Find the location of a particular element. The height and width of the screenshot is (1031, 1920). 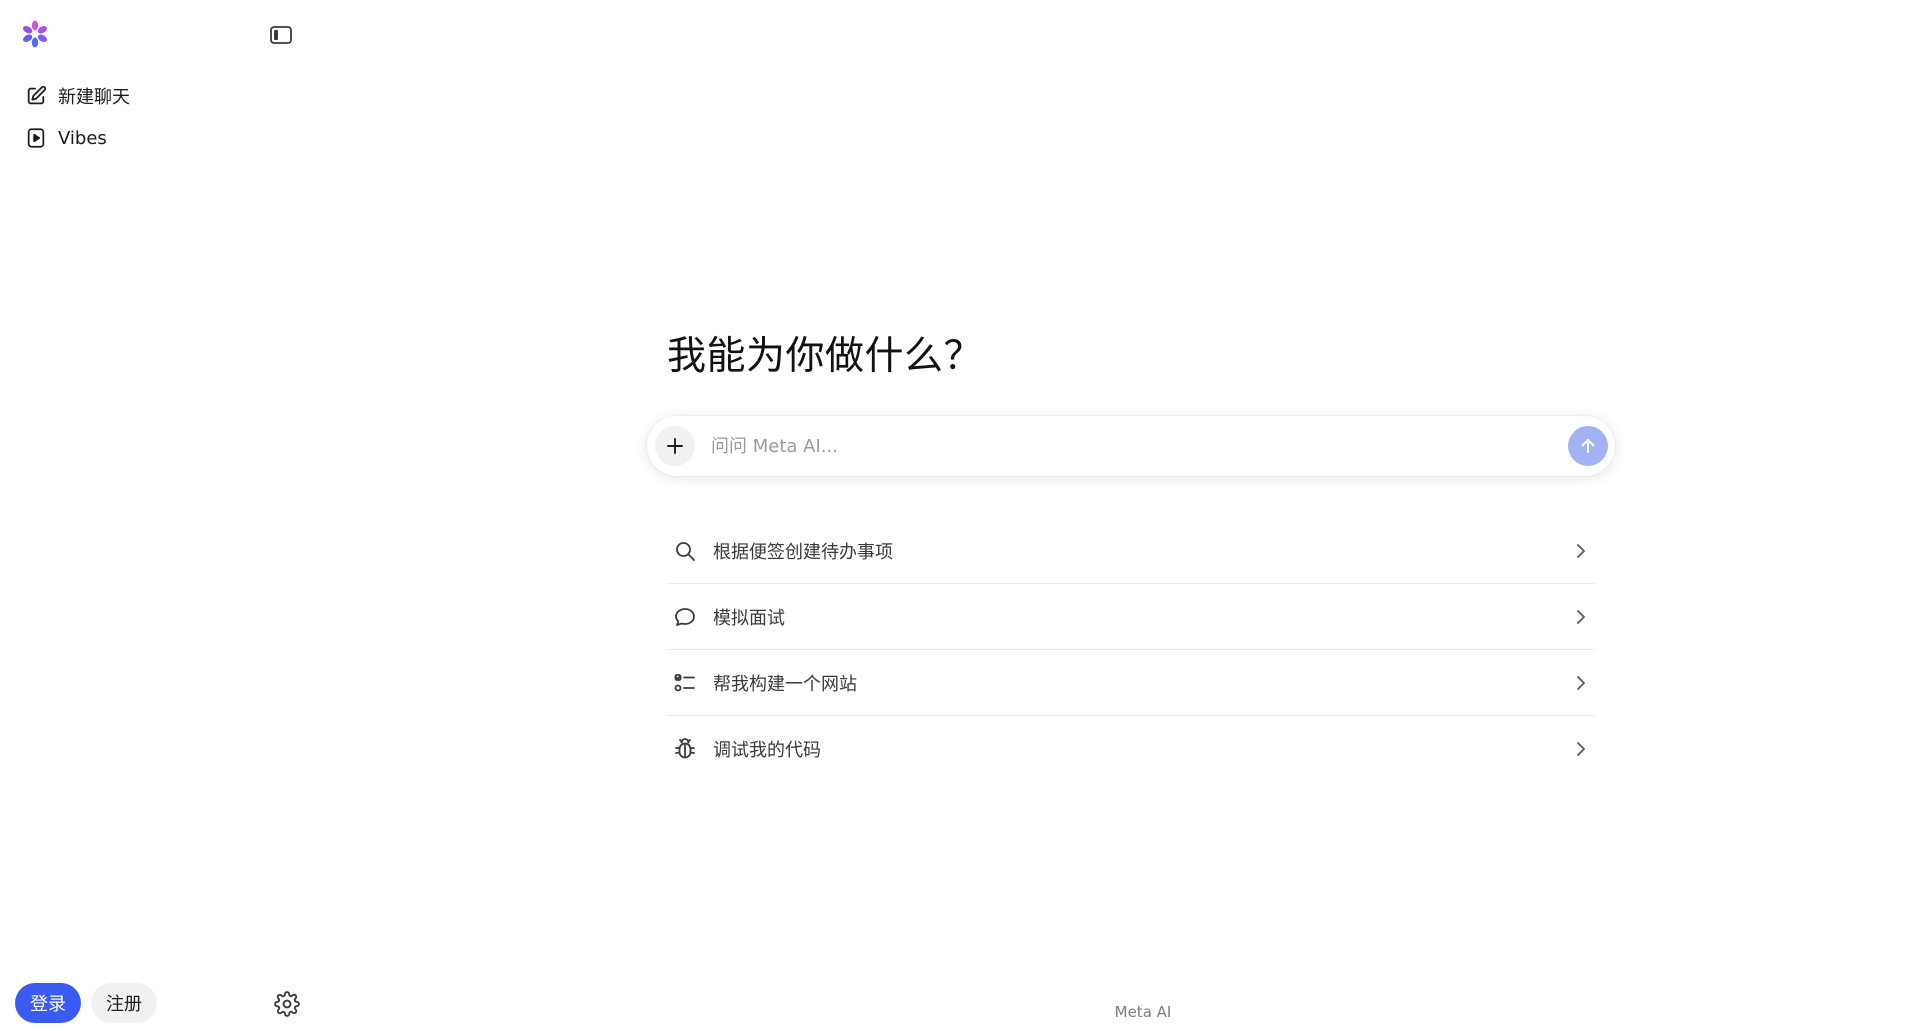

settings-button is located at coordinates (287, 1004).